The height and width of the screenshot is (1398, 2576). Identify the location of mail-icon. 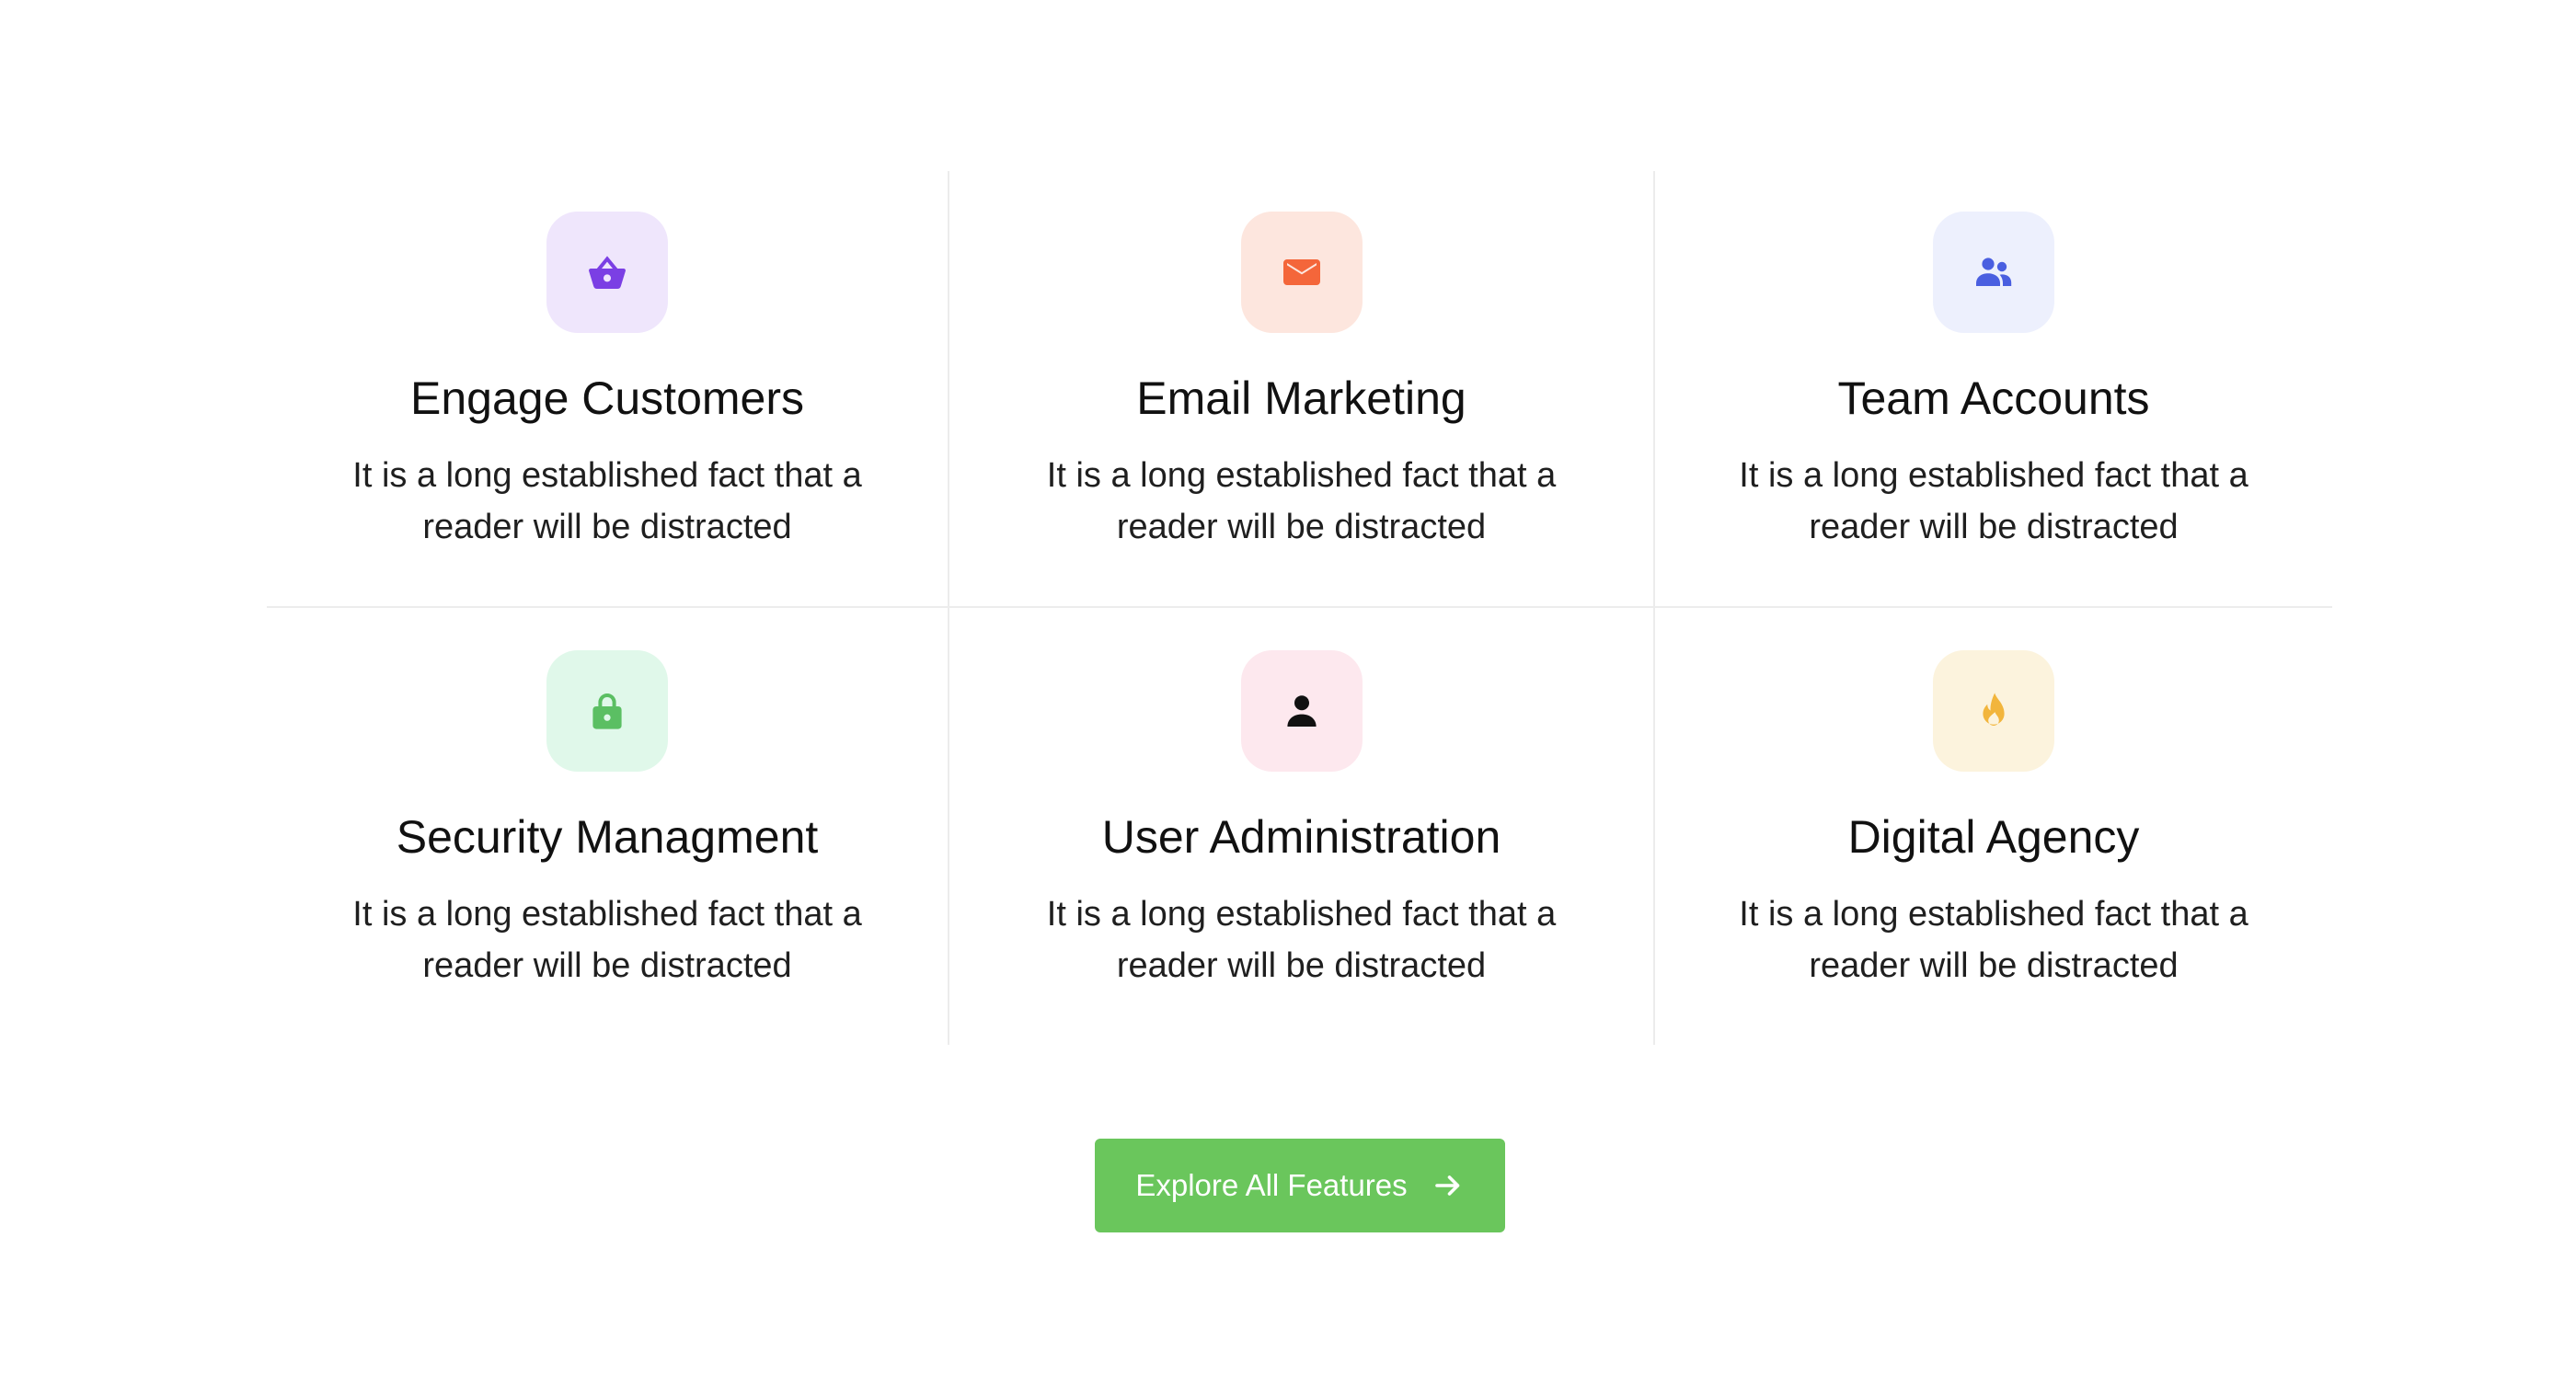
(1301, 272).